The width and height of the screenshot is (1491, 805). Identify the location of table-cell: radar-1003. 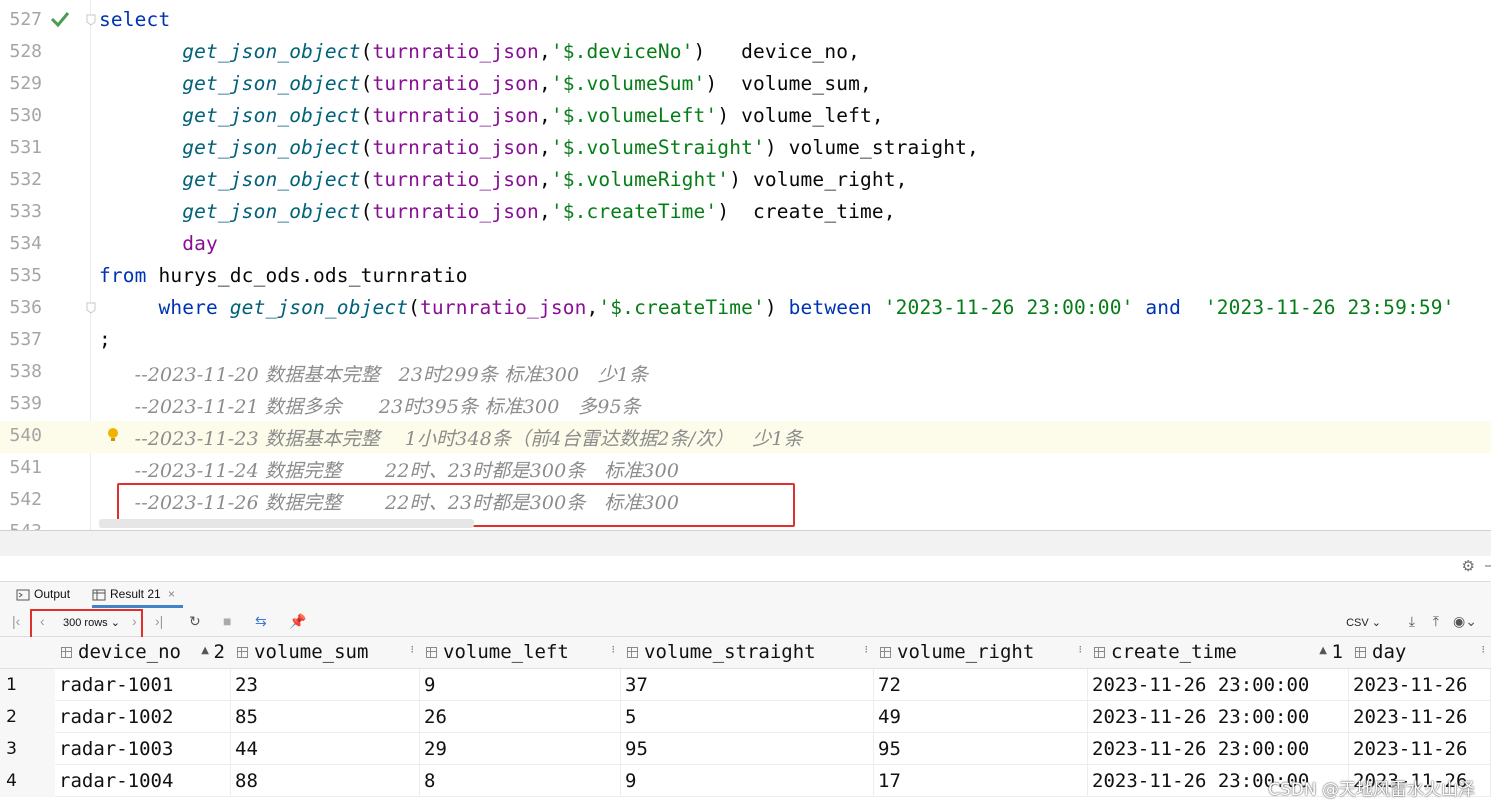
(143, 749).